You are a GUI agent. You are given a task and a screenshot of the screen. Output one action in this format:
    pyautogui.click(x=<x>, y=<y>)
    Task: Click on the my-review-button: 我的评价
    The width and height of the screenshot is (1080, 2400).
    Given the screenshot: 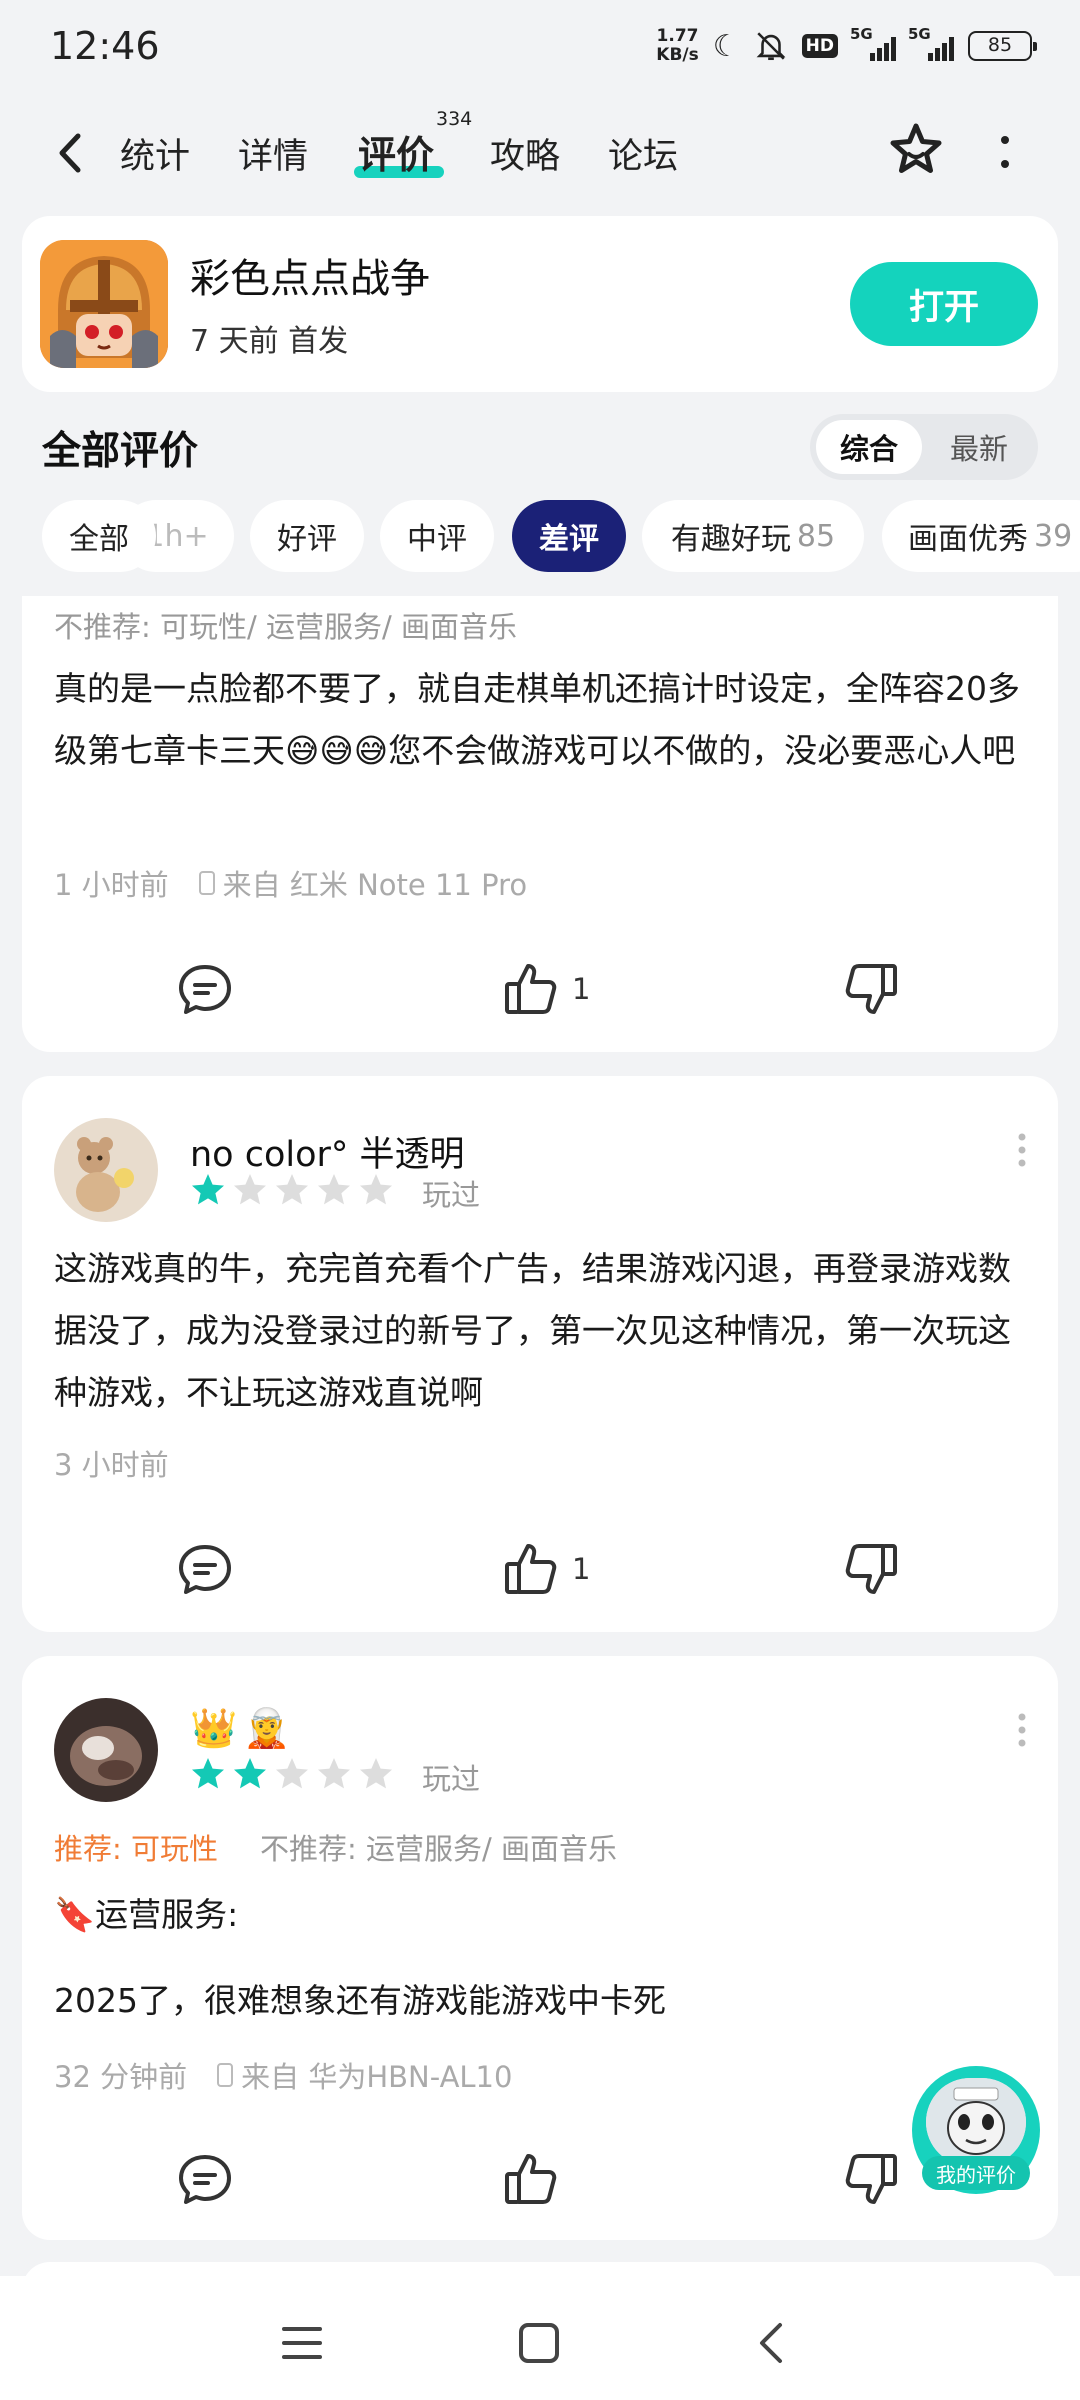 What is the action you would take?
    pyautogui.click(x=976, y=2130)
    